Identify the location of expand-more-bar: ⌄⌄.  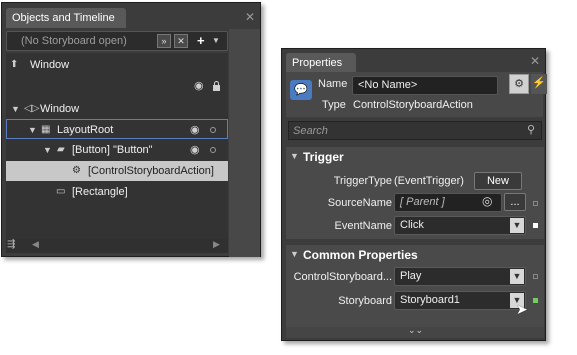
(415, 331).